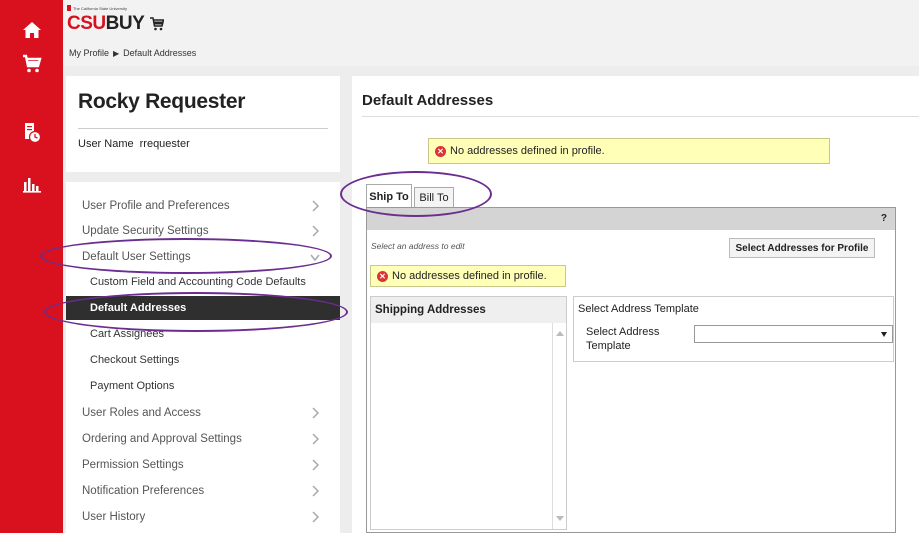  I want to click on csubuy-logo: The California State University CSUBUY, so click(127, 21).